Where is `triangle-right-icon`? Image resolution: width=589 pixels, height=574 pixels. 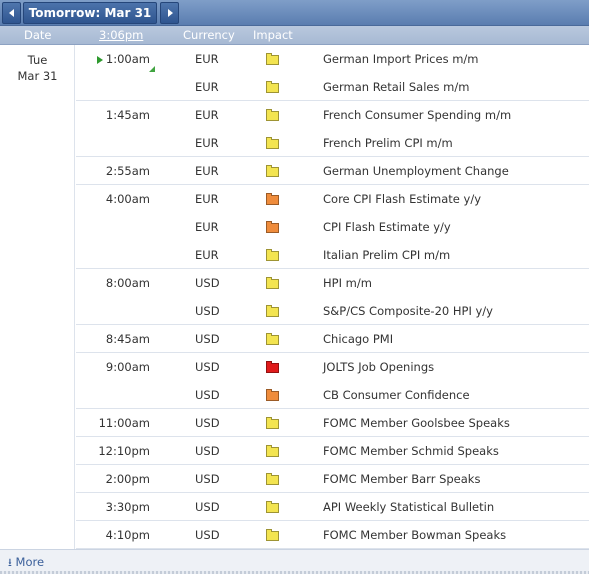 triangle-right-icon is located at coordinates (170, 13).